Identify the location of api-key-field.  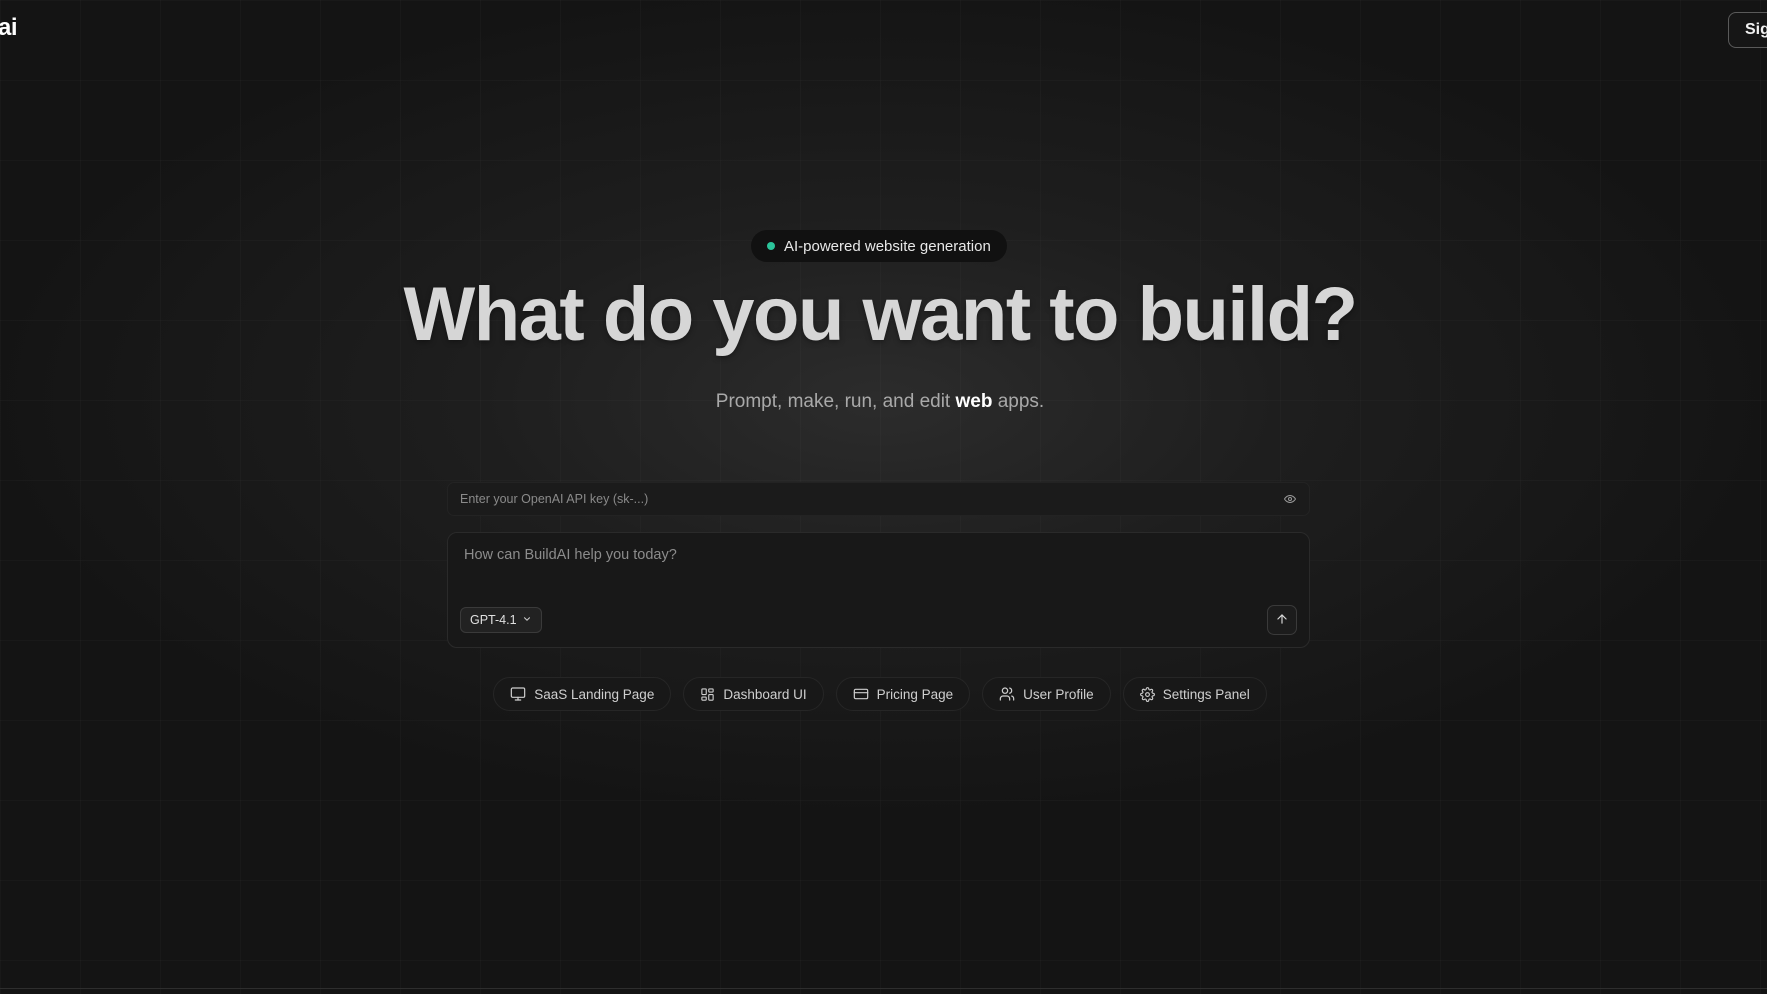
(878, 499).